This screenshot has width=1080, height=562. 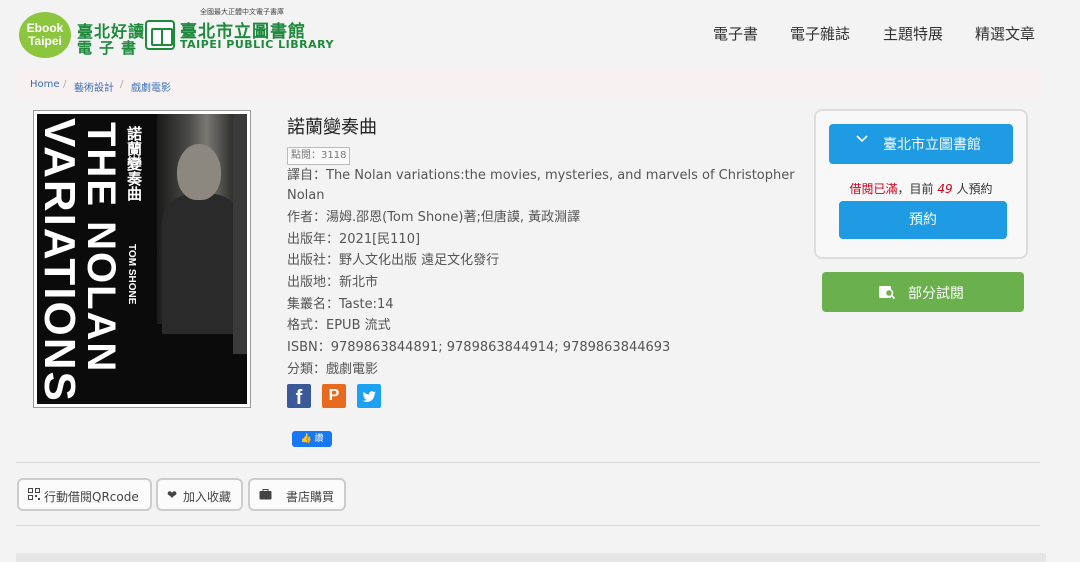 I want to click on chevron-down-icon, so click(x=862, y=141).